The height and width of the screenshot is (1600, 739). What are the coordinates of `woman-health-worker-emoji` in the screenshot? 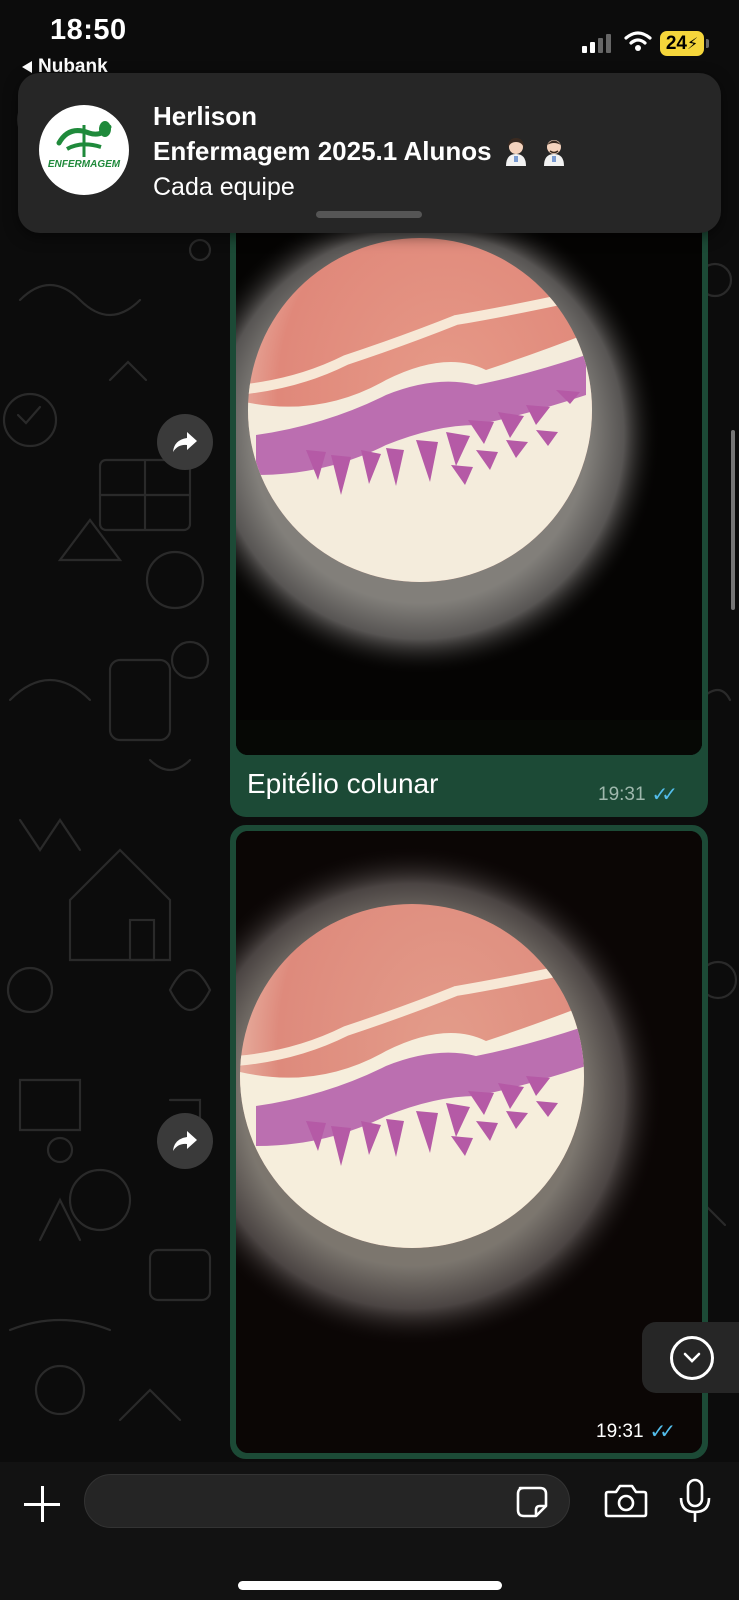 It's located at (515, 152).